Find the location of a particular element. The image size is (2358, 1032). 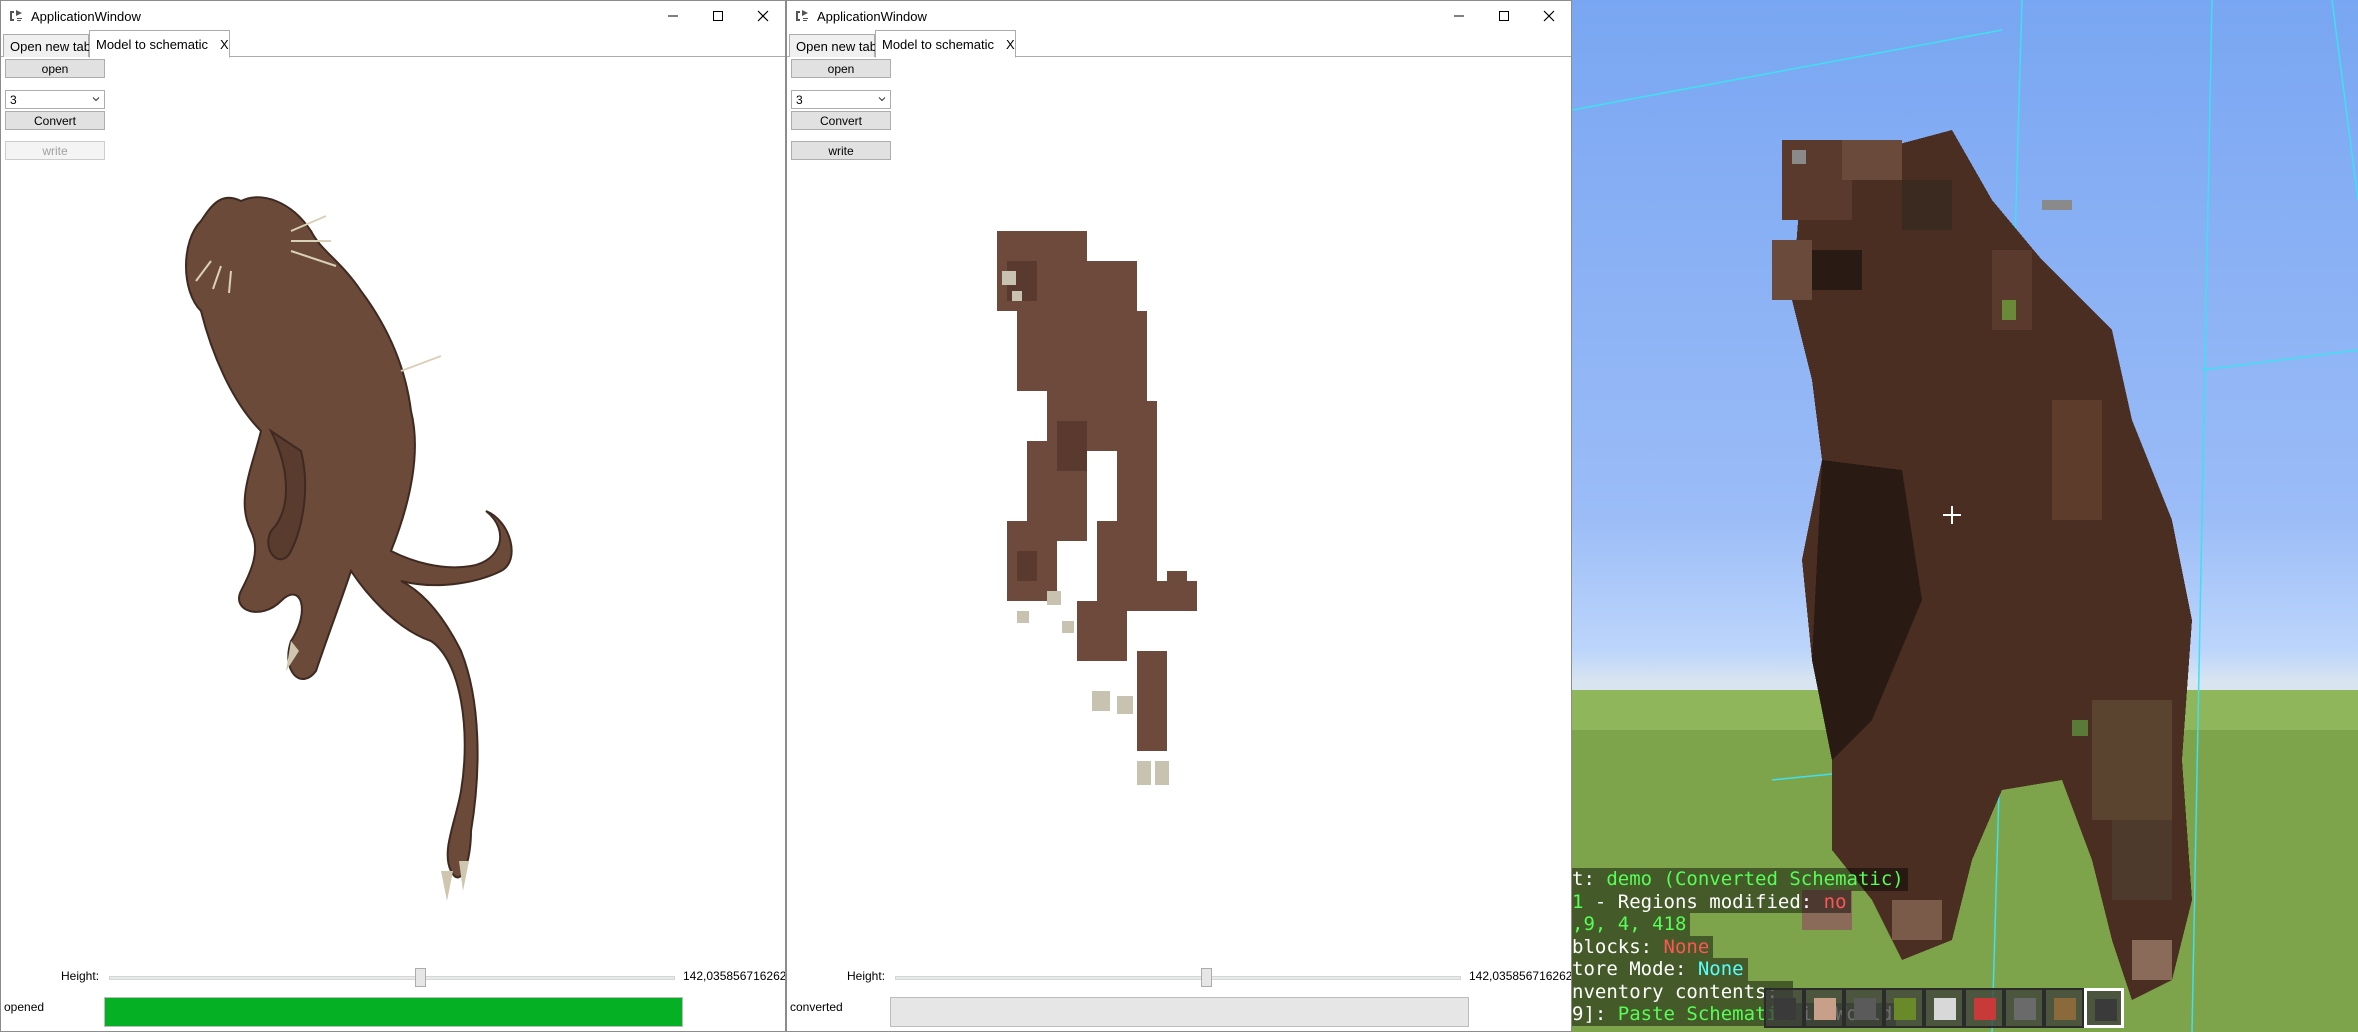

chat-segment: no is located at coordinates (1835, 901).